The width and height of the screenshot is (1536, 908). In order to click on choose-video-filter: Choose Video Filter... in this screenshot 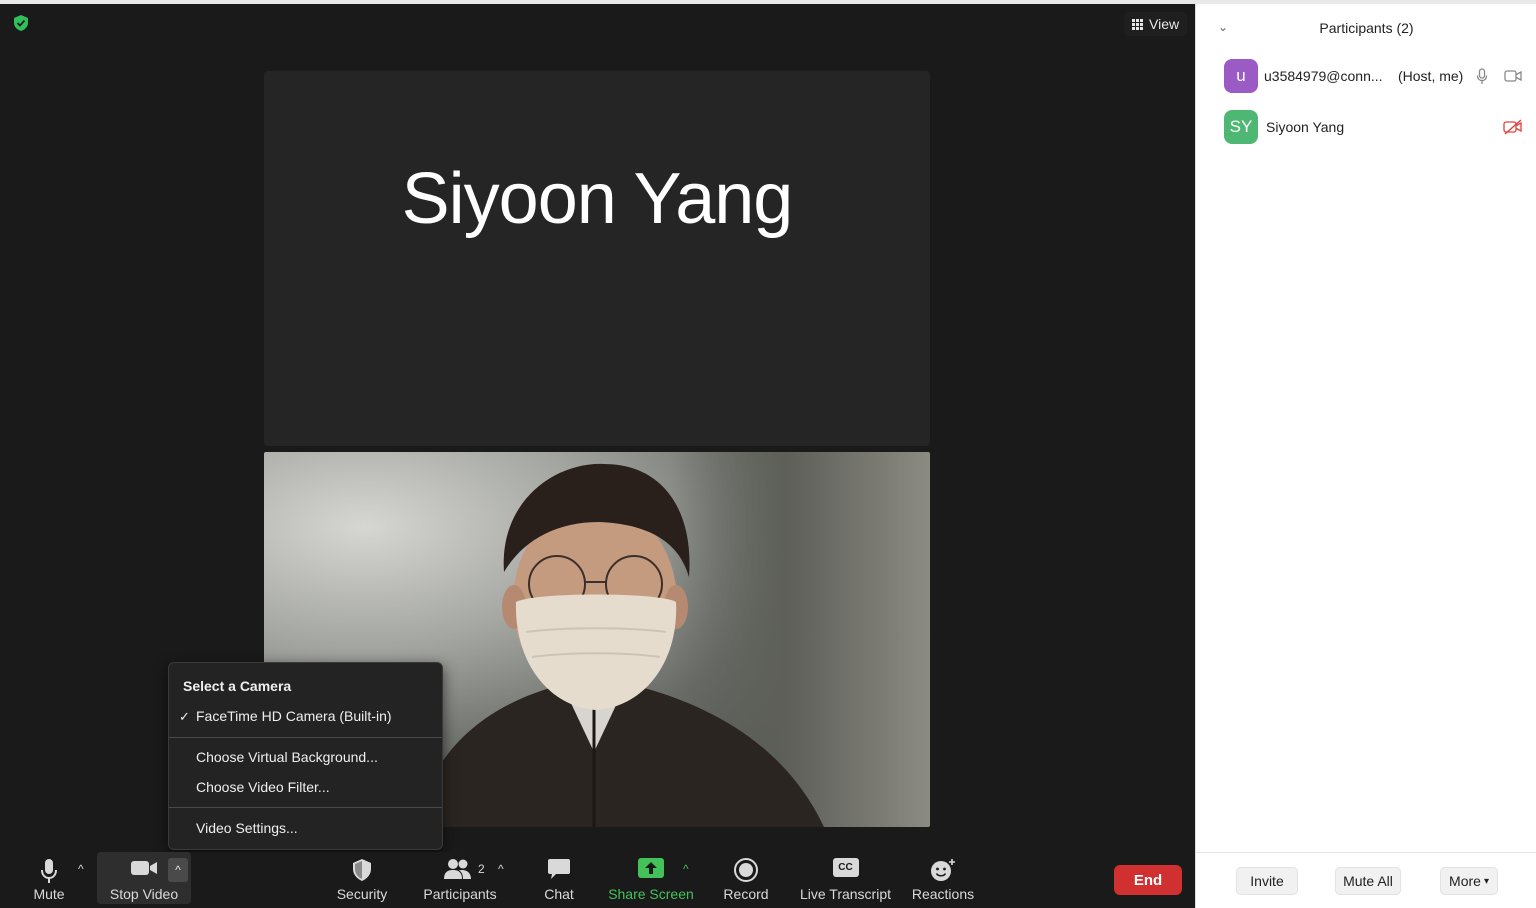, I will do `click(263, 787)`.